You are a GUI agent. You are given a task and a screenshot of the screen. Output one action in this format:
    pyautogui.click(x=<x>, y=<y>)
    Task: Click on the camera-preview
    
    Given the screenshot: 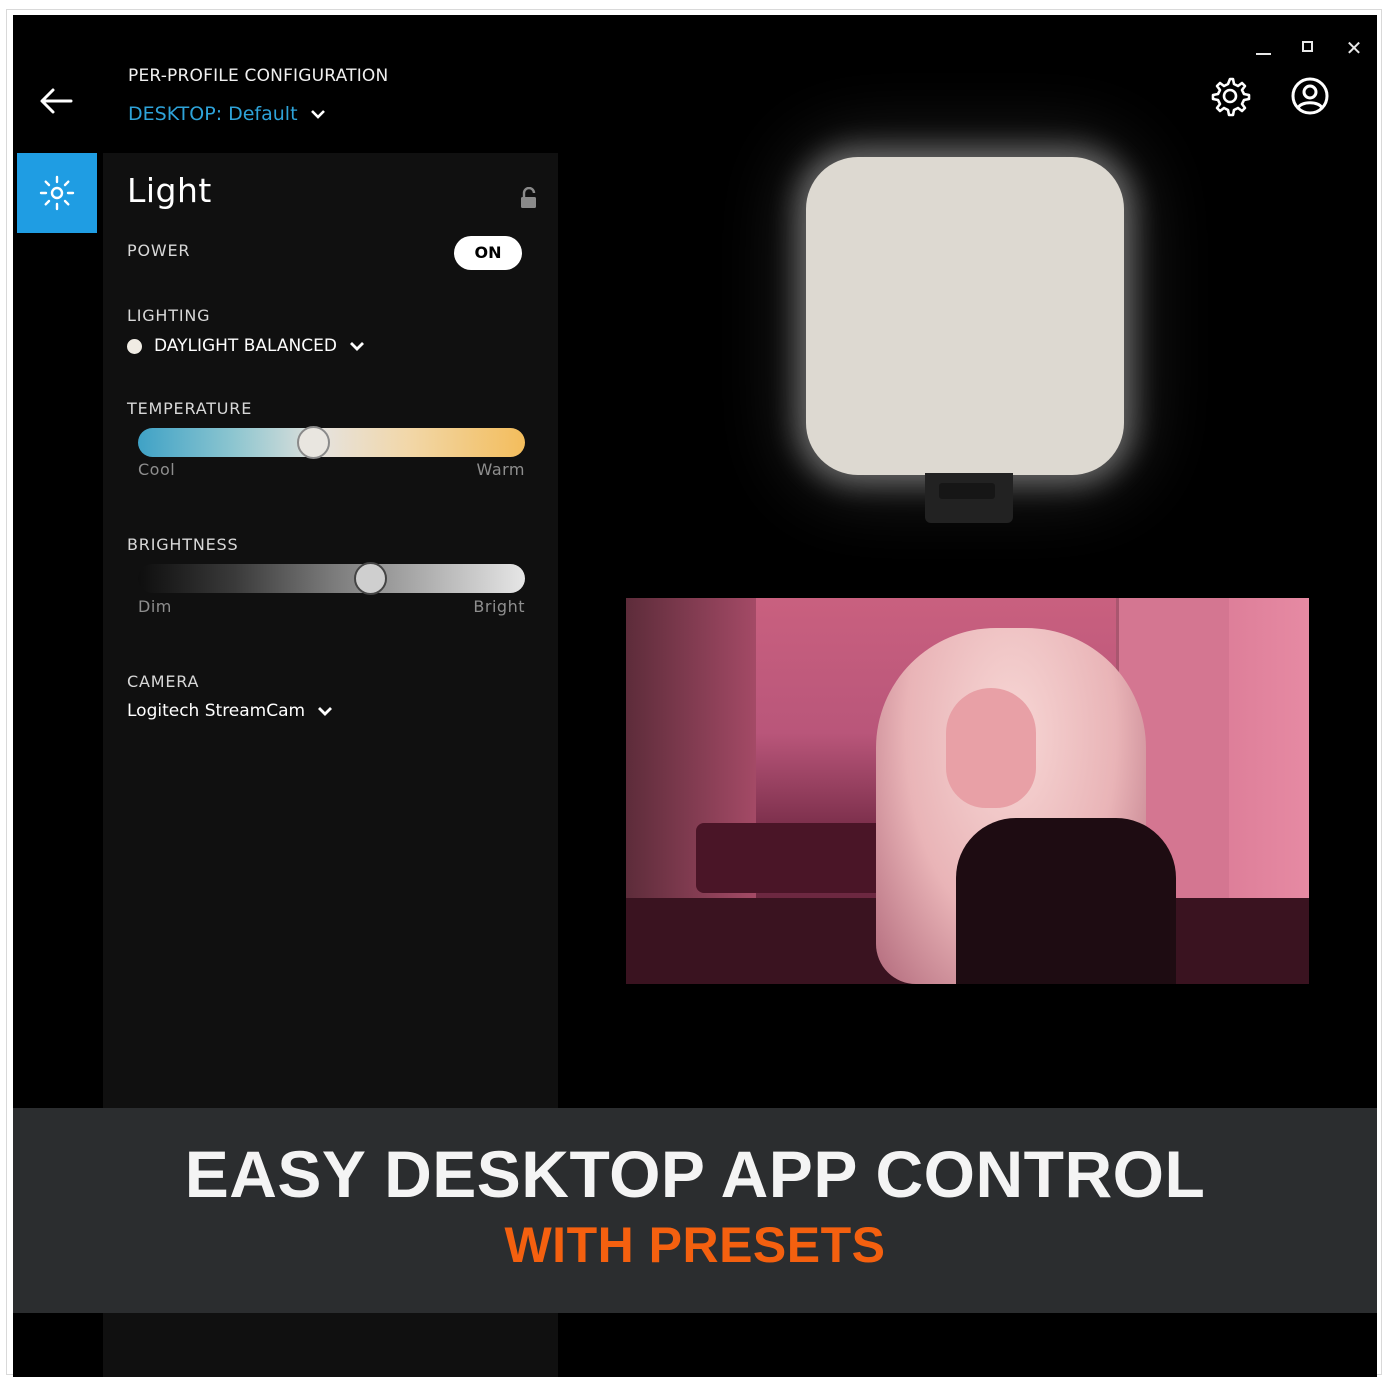 What is the action you would take?
    pyautogui.click(x=967, y=791)
    